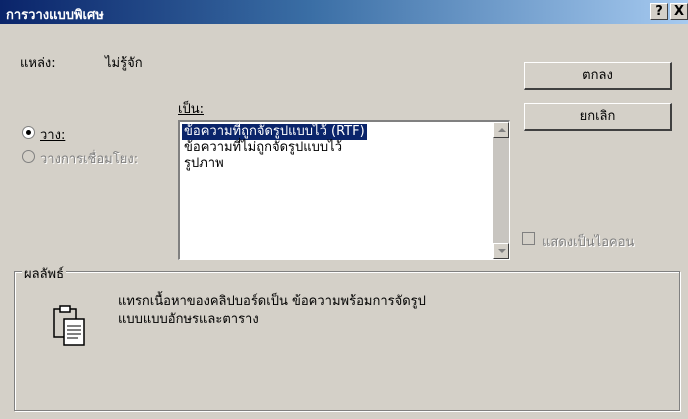 This screenshot has height=419, width=688. Describe the element at coordinates (44, 273) in the screenshot. I see `result-legend: ผลลัพธ์` at that location.